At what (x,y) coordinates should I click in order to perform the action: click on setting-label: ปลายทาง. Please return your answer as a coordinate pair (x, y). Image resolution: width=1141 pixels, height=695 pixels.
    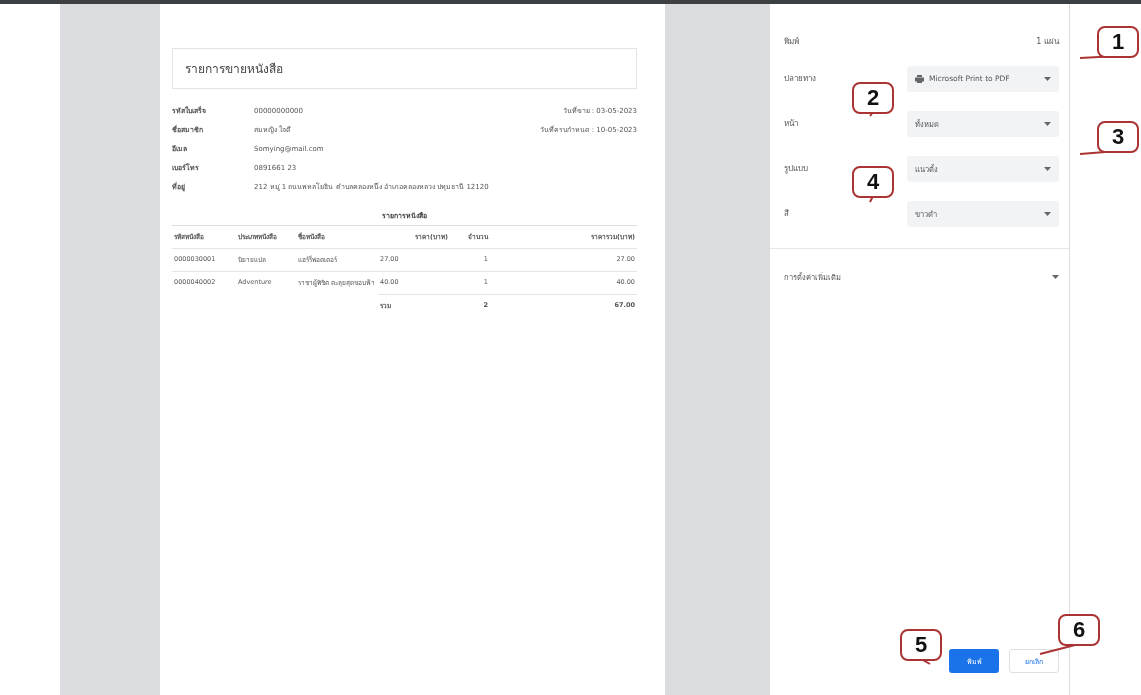
    Looking at the image, I should click on (800, 79).